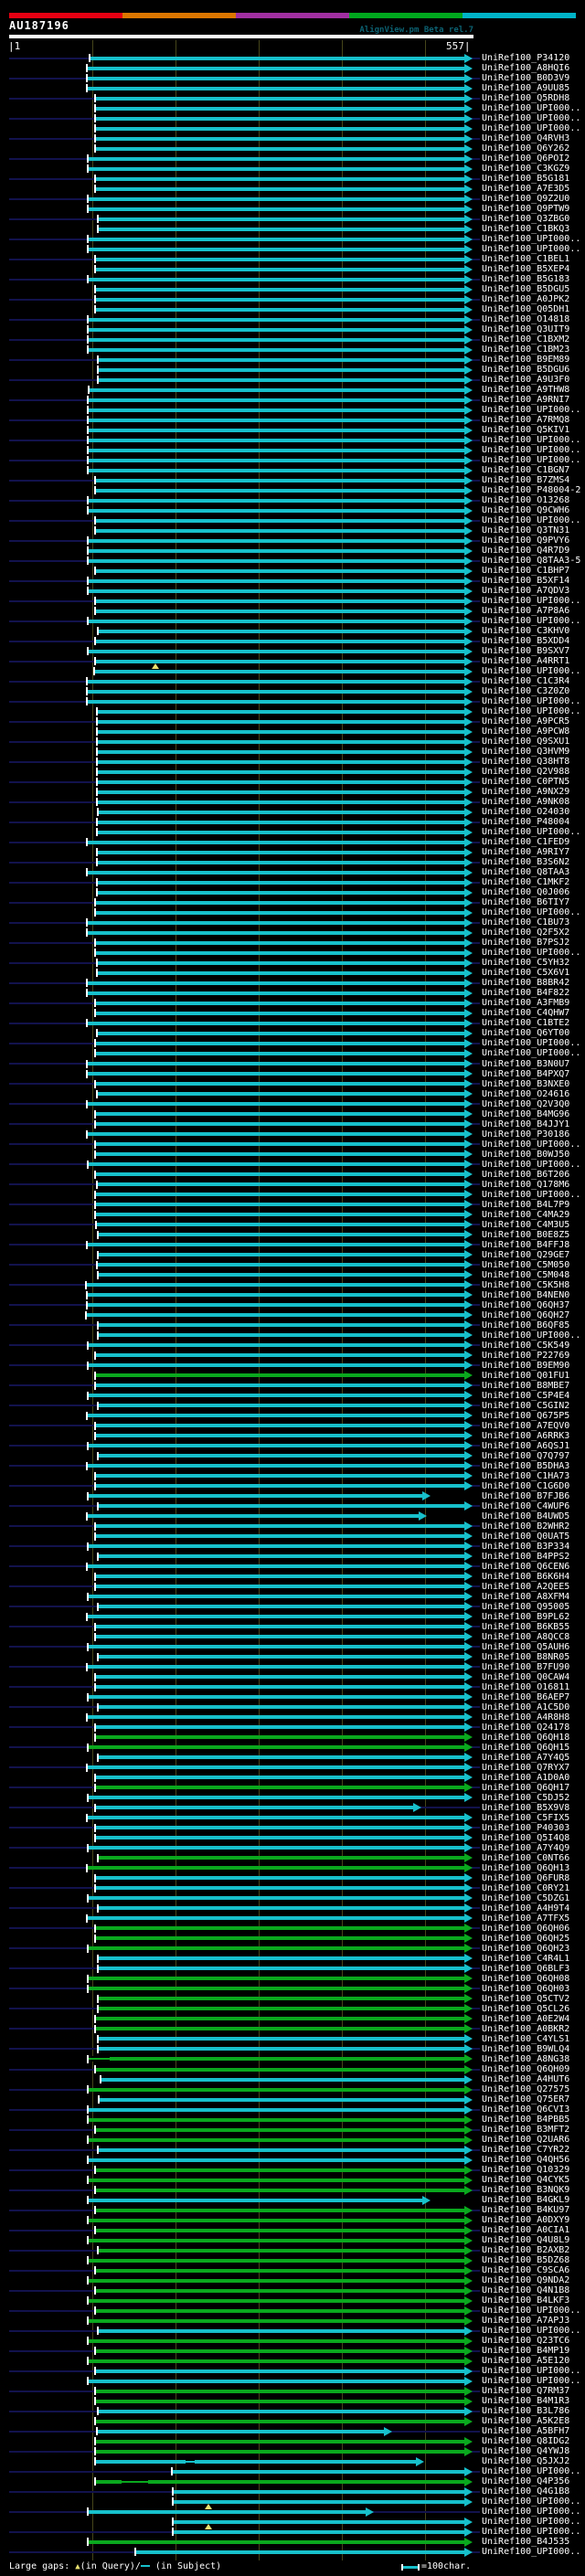 The width and height of the screenshot is (585, 2576). I want to click on hit-label: UniRef100_B5G181, so click(525, 179).